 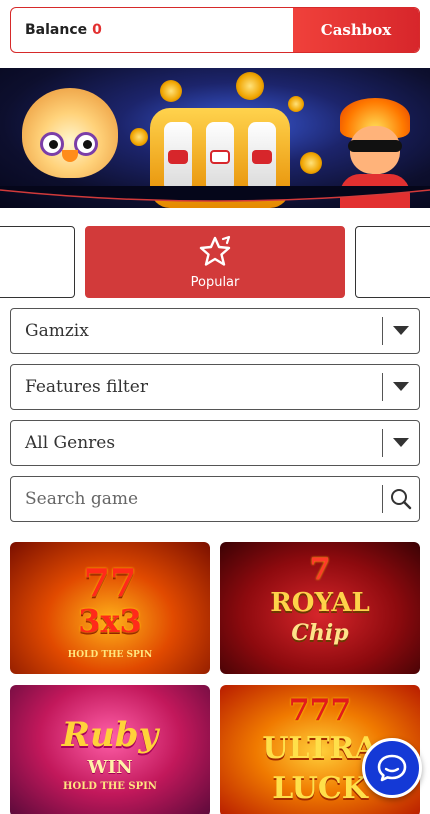 I want to click on game-tile: 7 ROYAL Chip, so click(x=320, y=608).